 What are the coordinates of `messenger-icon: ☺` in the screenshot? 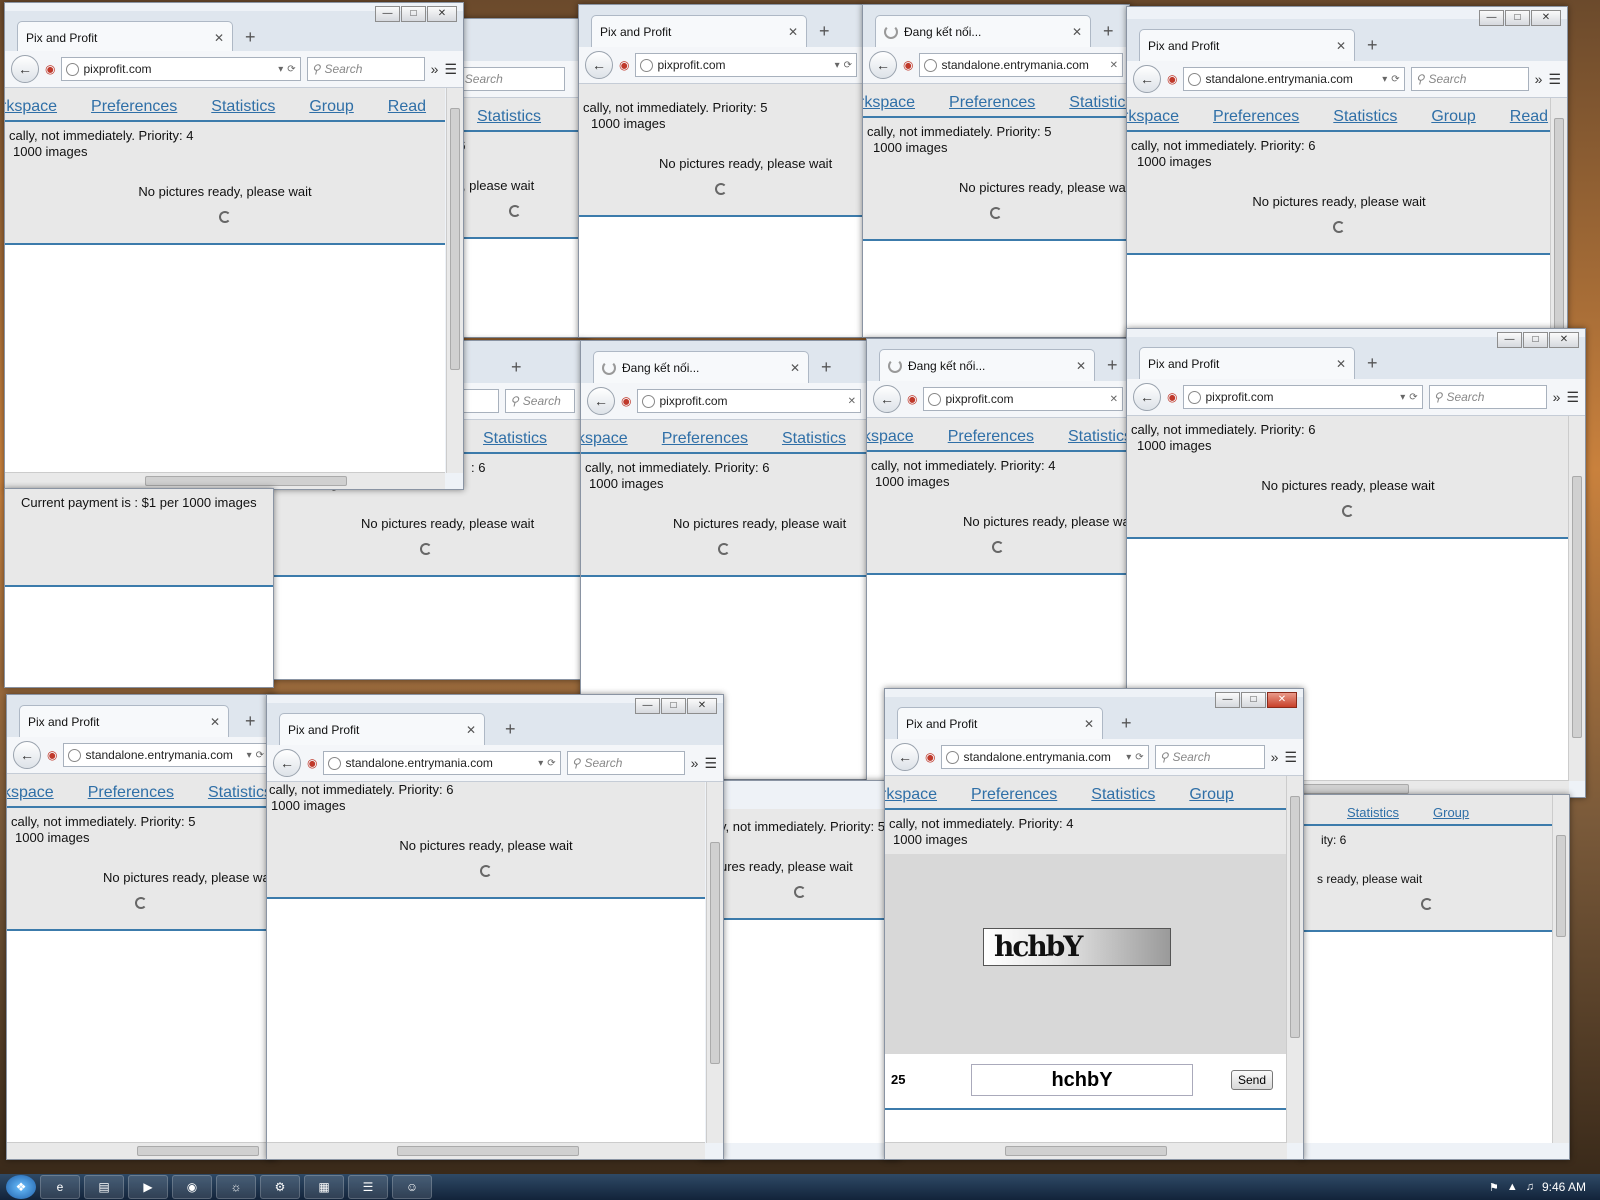 It's located at (412, 1187).